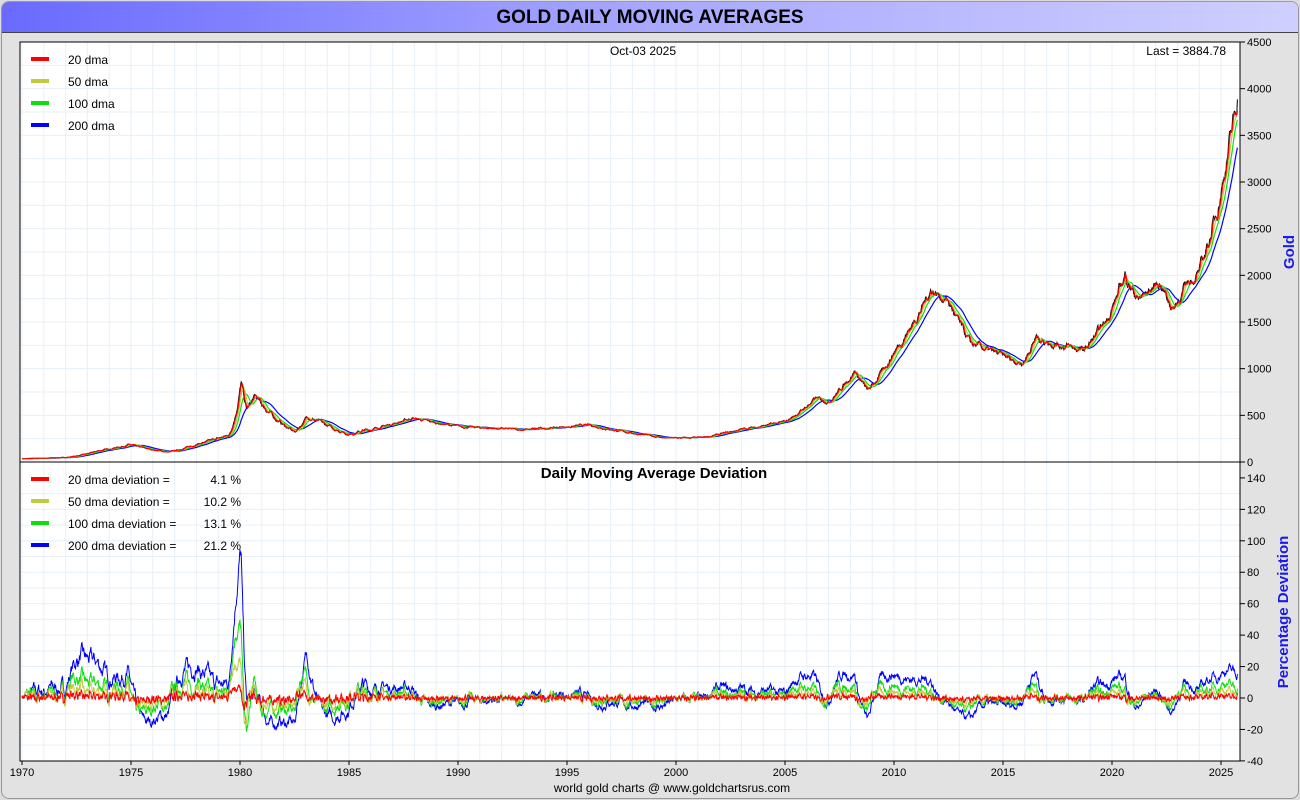  I want to click on date-label: Oct-03 2025, so click(643, 51).